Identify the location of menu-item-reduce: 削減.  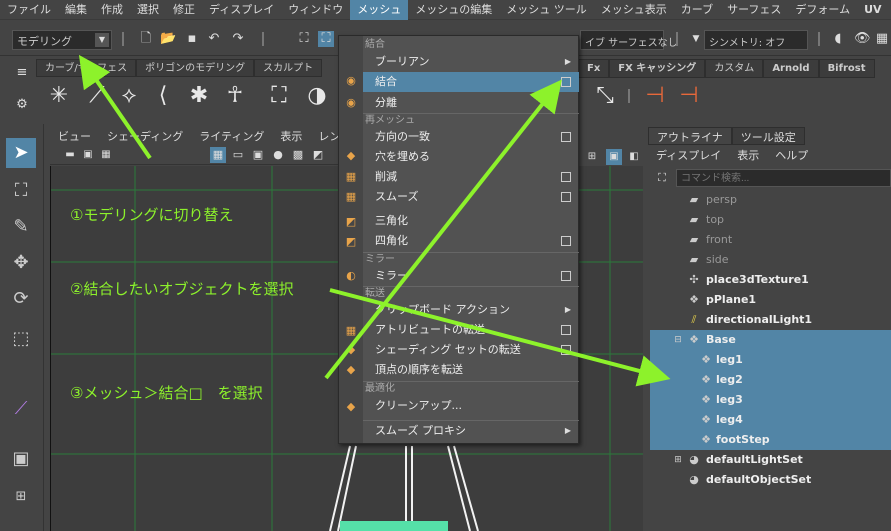
(471, 177).